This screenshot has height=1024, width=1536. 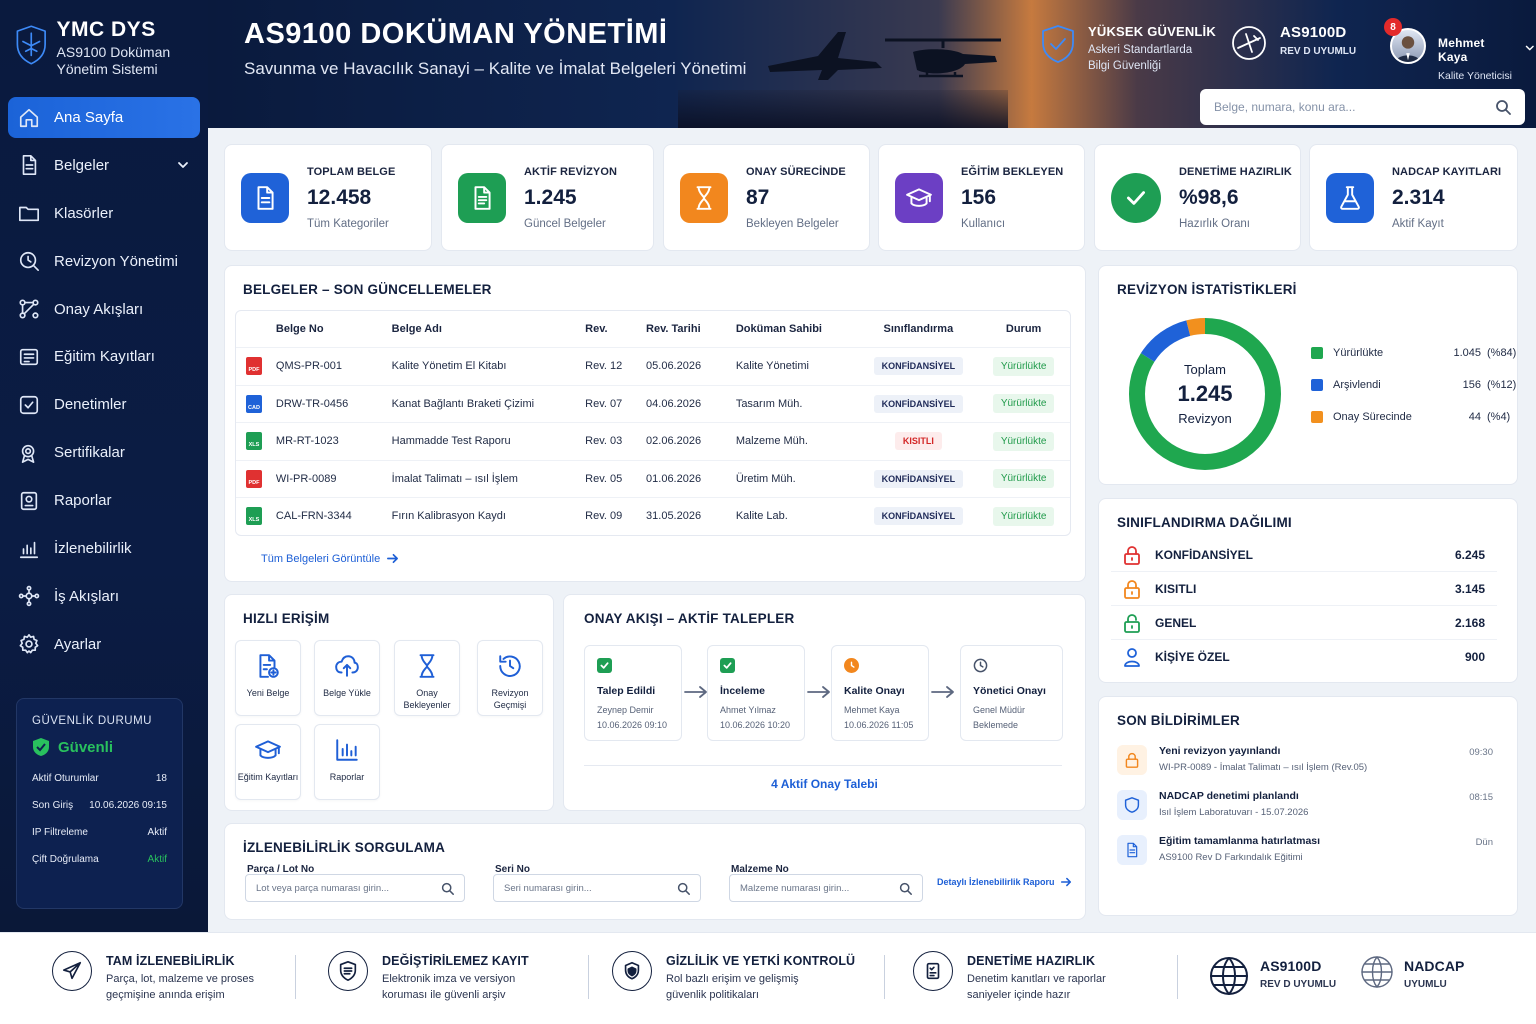 What do you see at coordinates (589, 888) in the screenshot?
I see `serial-input` at bounding box center [589, 888].